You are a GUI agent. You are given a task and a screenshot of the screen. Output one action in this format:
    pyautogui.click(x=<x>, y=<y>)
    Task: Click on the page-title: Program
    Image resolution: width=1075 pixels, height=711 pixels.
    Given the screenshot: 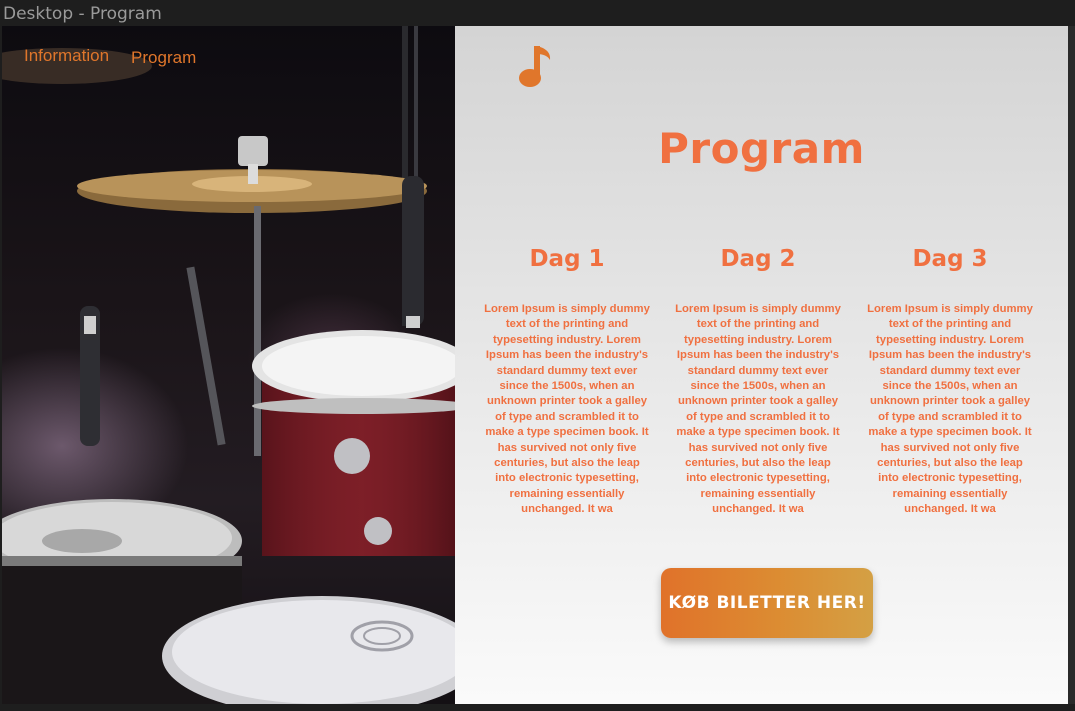 What is the action you would take?
    pyautogui.click(x=761, y=148)
    